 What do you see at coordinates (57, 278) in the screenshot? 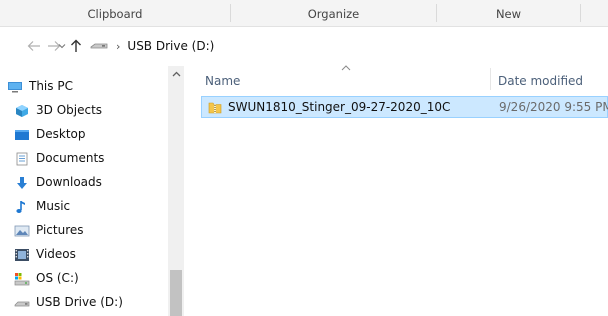
I see `nav-item-label: OS (C:)` at bounding box center [57, 278].